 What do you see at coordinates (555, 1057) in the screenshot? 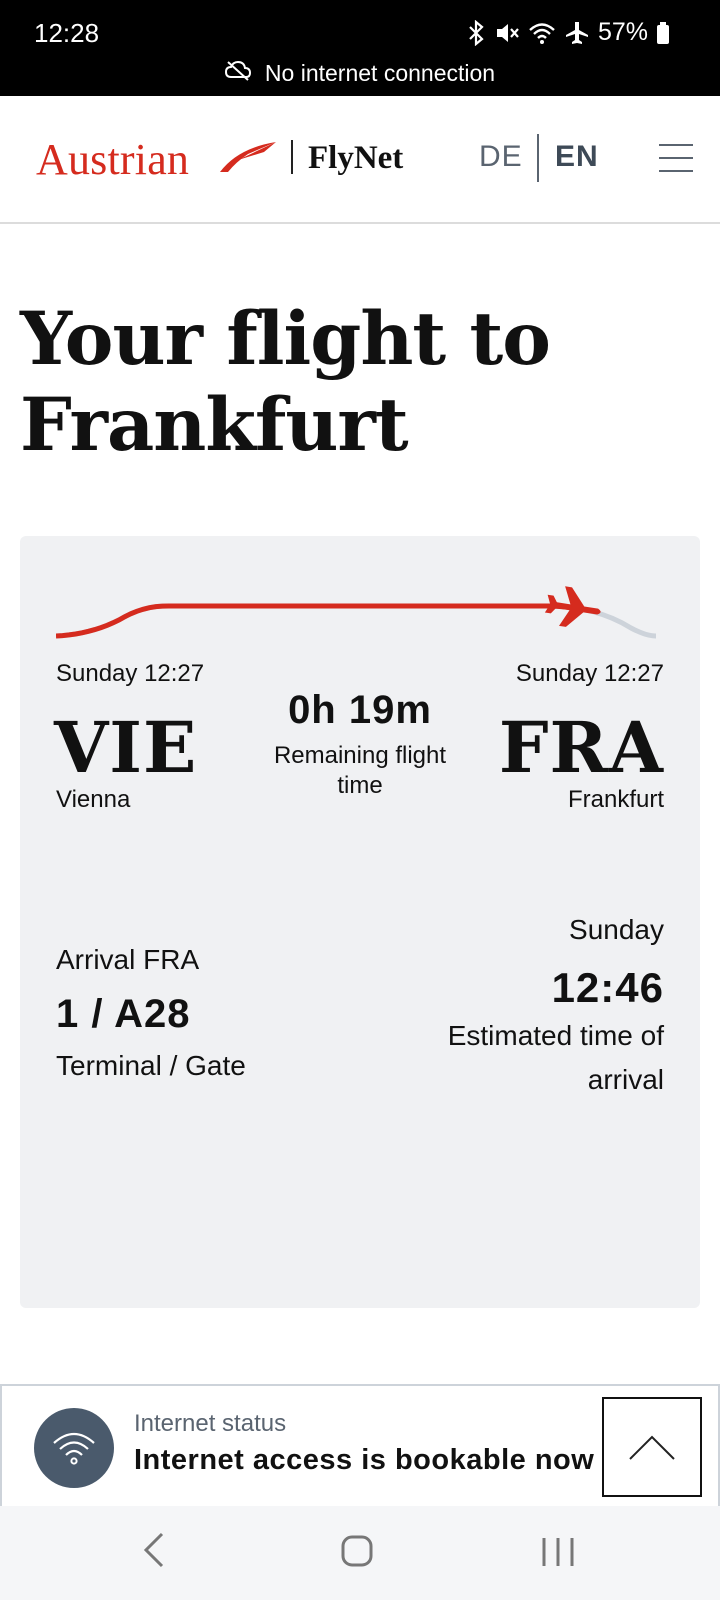
I see `eta-label: Estimated time of arrival` at bounding box center [555, 1057].